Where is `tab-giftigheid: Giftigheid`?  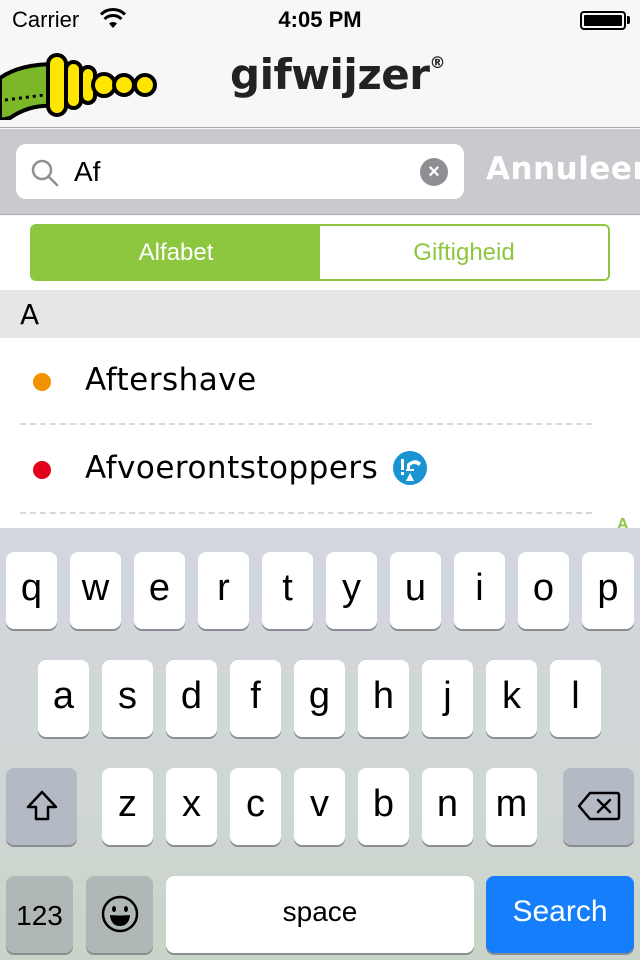
tab-giftigheid: Giftigheid is located at coordinates (464, 252).